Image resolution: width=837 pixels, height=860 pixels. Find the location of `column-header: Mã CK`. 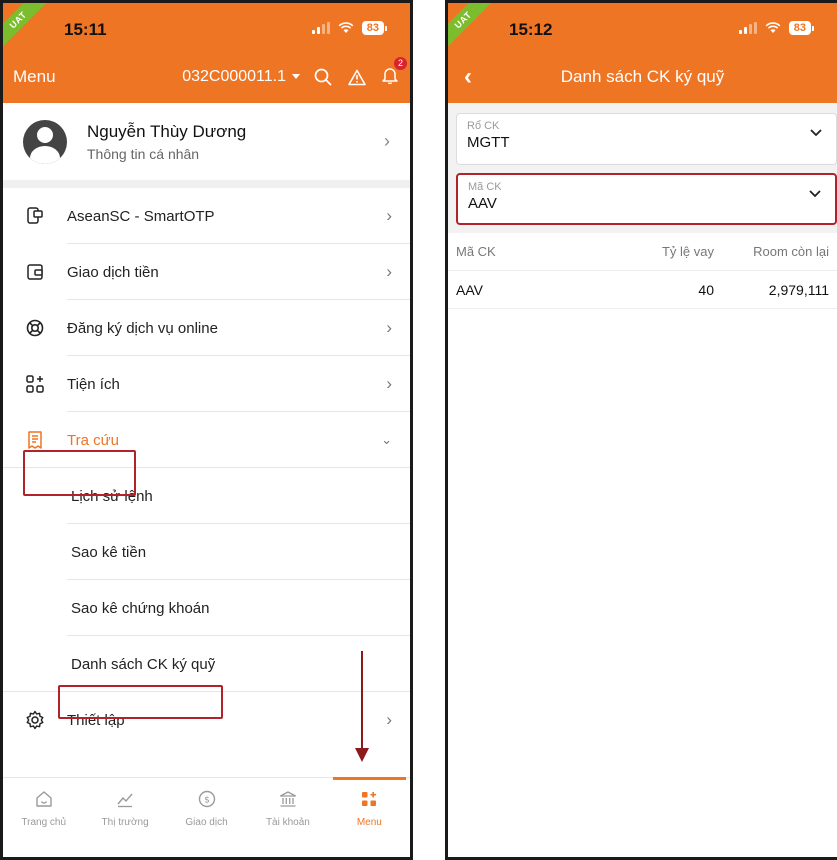

column-header: Mã CK is located at coordinates (476, 251).